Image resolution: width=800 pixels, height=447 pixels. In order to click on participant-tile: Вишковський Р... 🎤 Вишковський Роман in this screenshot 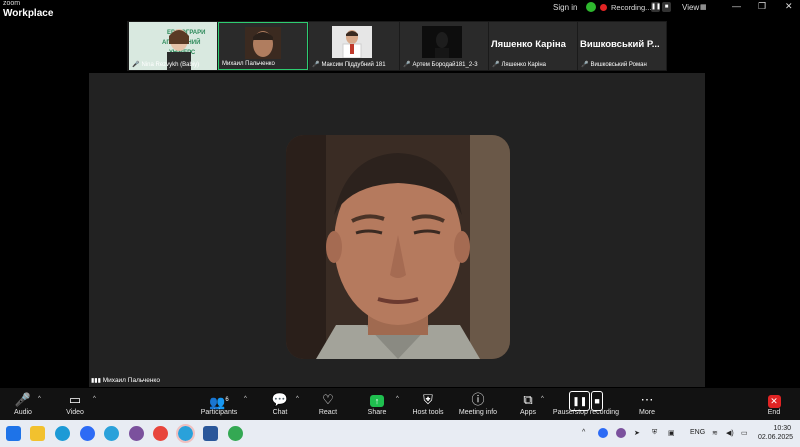, I will do `click(622, 46)`.